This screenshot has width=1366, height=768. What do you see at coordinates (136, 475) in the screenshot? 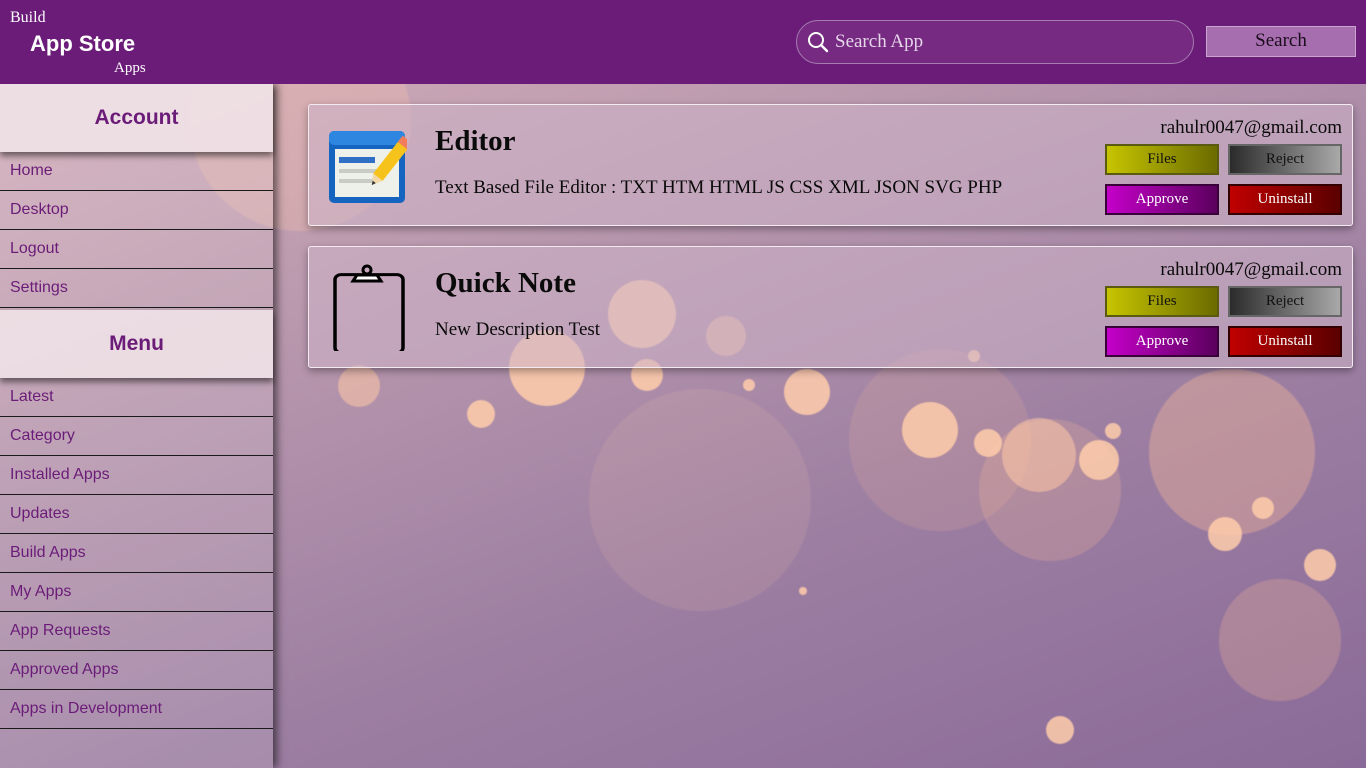
I see `sidebar-item-installed-apps: Installed Apps` at bounding box center [136, 475].